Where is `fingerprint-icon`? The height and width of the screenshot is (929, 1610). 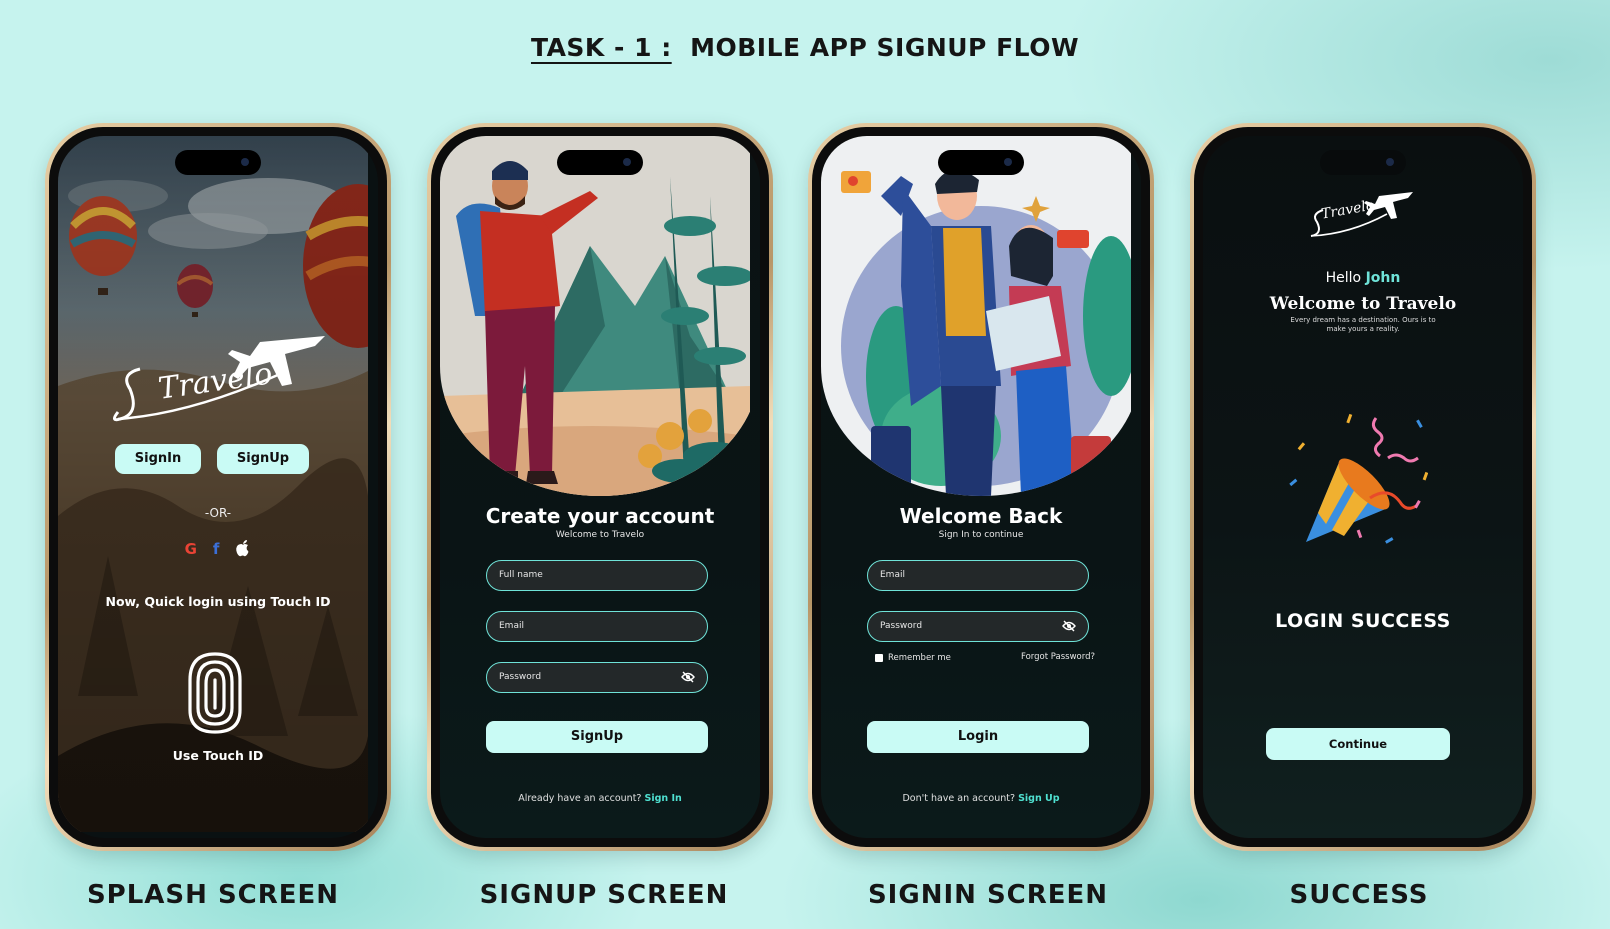
fingerprint-icon is located at coordinates (215, 693).